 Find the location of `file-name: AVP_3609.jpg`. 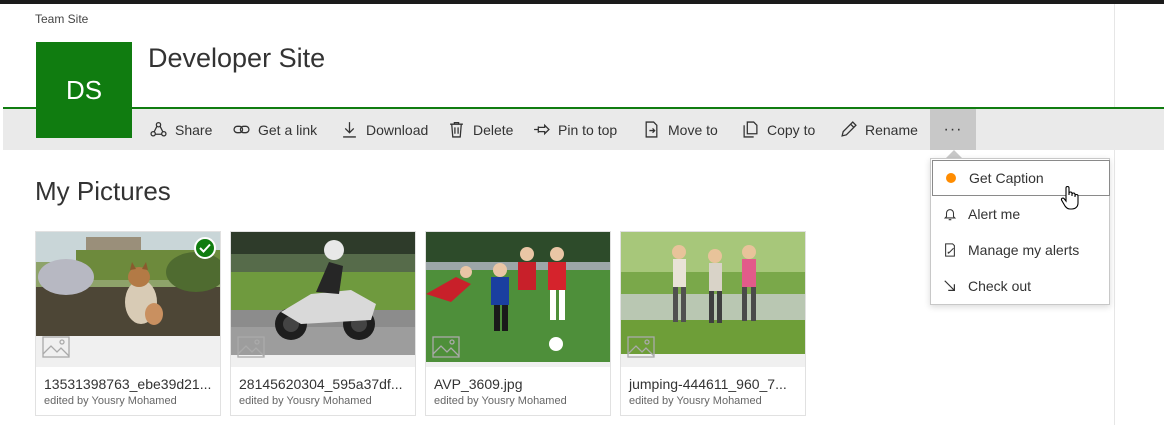

file-name: AVP_3609.jpg is located at coordinates (478, 384).